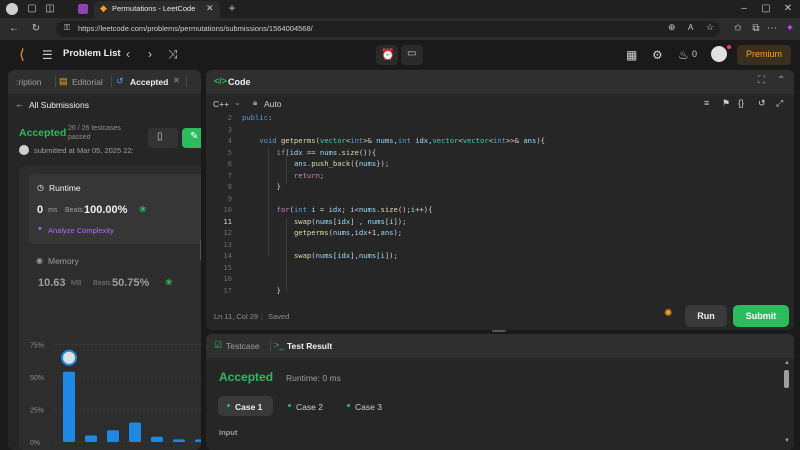 This screenshot has width=800, height=450. What do you see at coordinates (787, 403) in the screenshot?
I see `scrollbar: ▲ ▼` at bounding box center [787, 403].